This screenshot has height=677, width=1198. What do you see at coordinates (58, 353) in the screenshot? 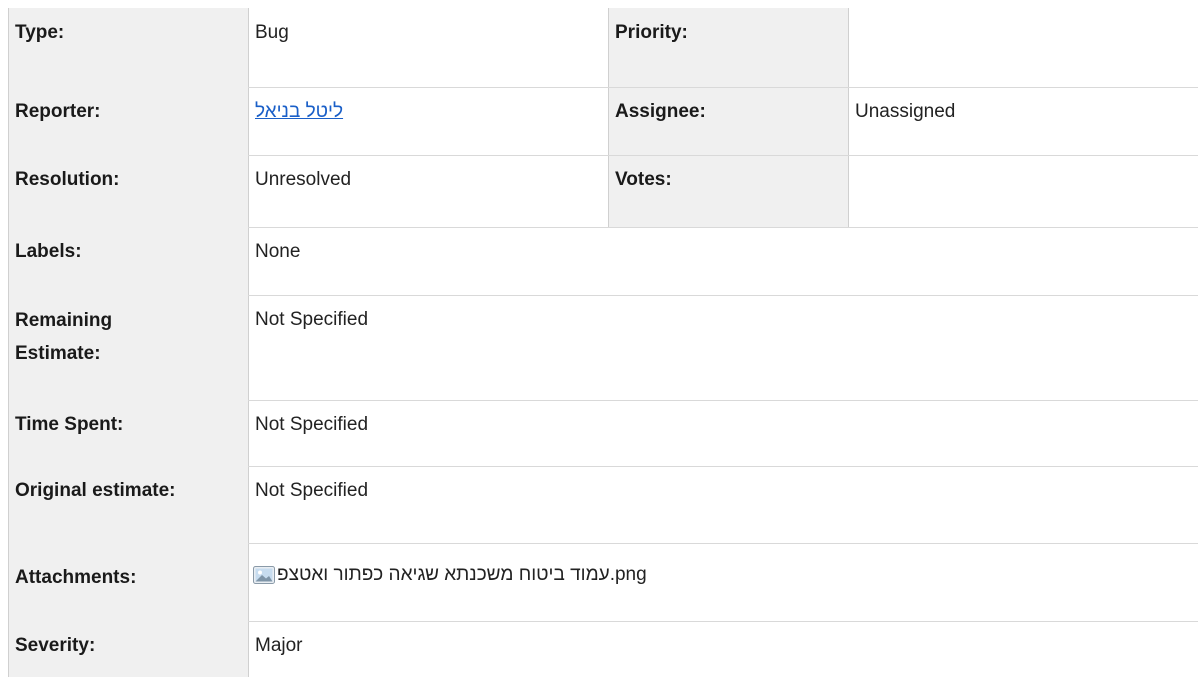
I see `remaining-estimate-label-line2: Estimate:` at bounding box center [58, 353].